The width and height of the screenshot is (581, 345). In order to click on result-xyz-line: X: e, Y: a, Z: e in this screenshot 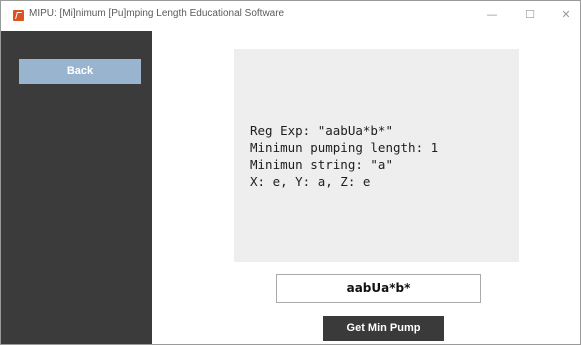, I will do `click(310, 181)`.